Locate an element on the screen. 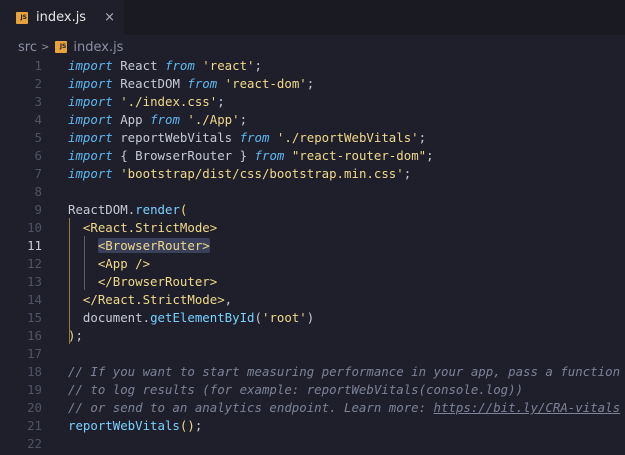 This screenshot has height=455, width=625. tab-label: index.js is located at coordinates (61, 17).